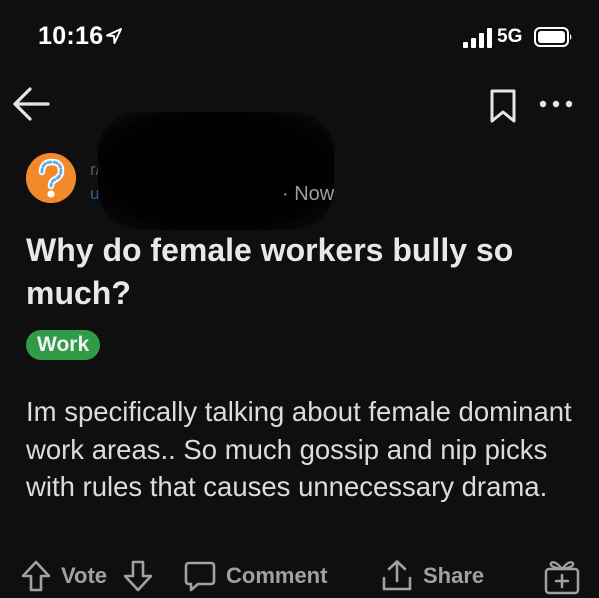 This screenshot has width=599, height=598. I want to click on status-time: 10:16, so click(71, 36).